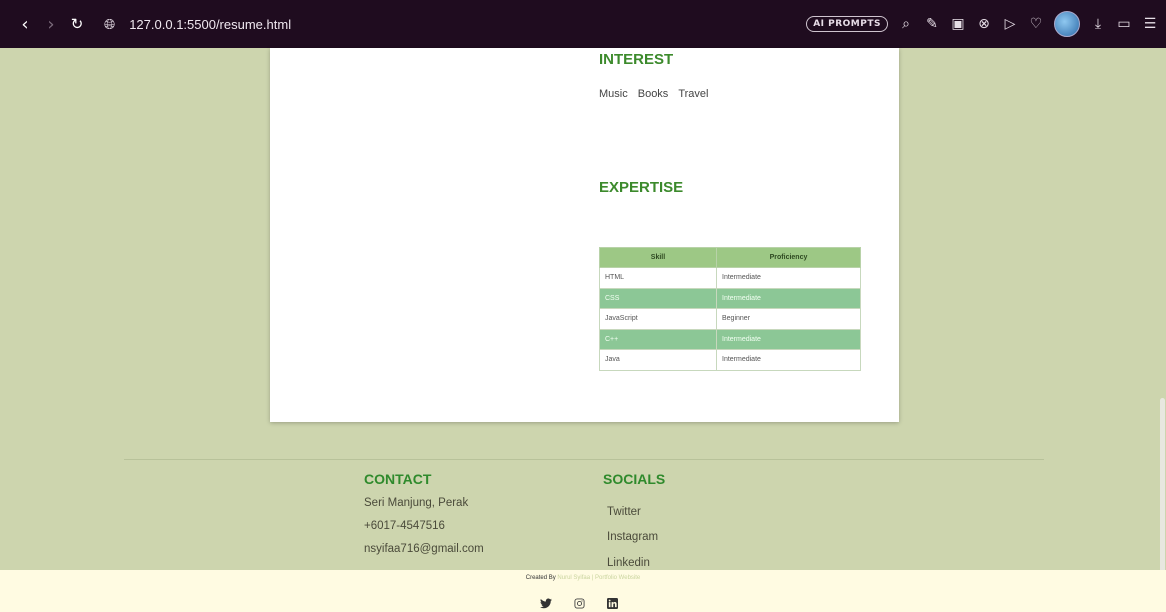 Image resolution: width=1166 pixels, height=612 pixels. I want to click on credit-prefix: Created By, so click(540, 578).